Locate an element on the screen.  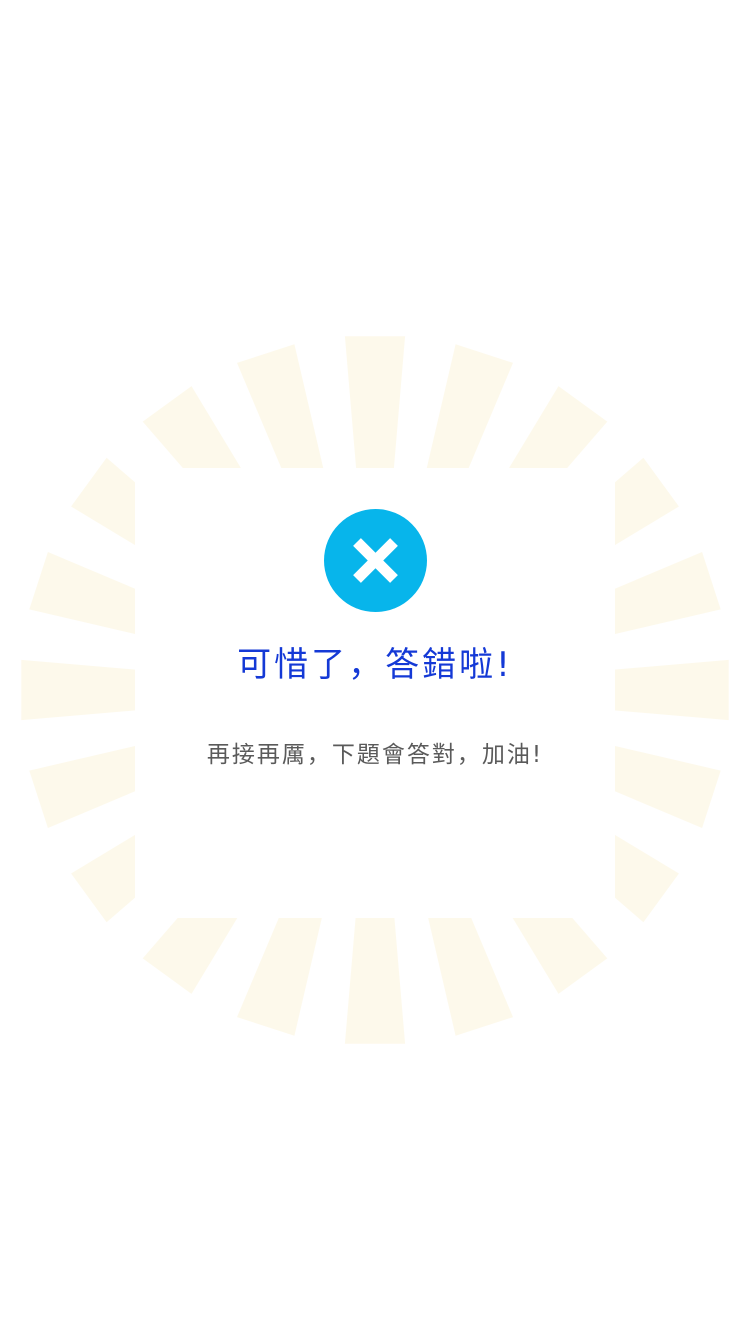
result-title: 可惜了，答錯啦! is located at coordinates (375, 665).